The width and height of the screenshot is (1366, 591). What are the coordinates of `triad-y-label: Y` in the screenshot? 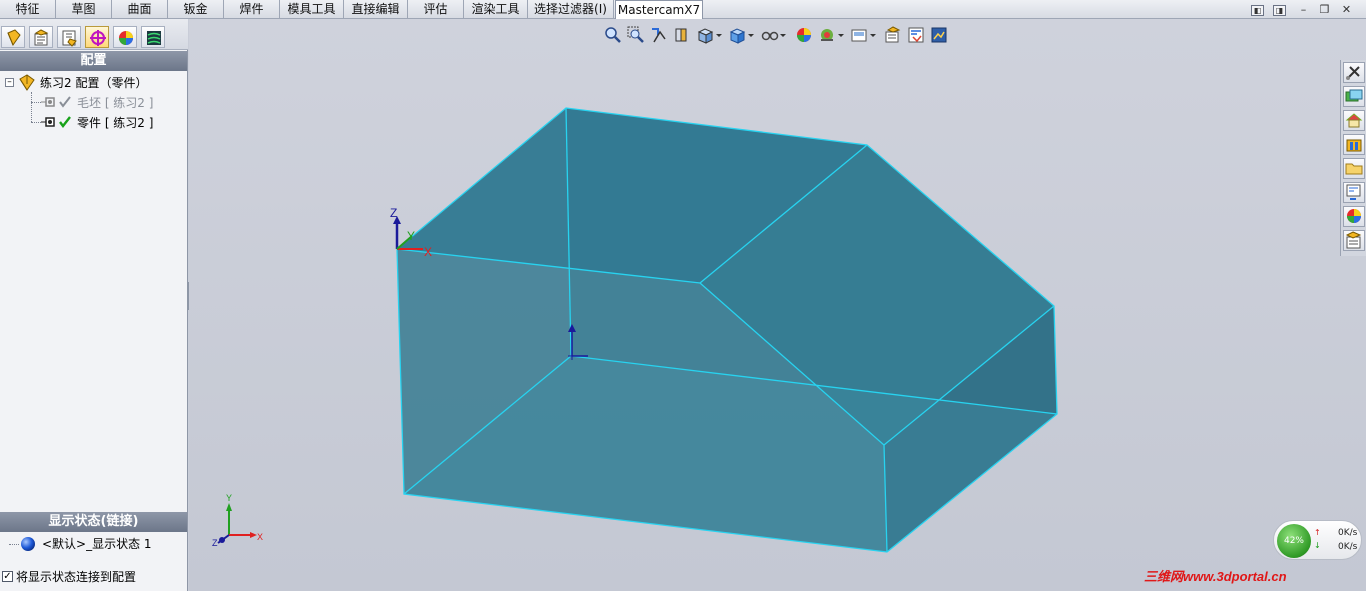 It's located at (229, 498).